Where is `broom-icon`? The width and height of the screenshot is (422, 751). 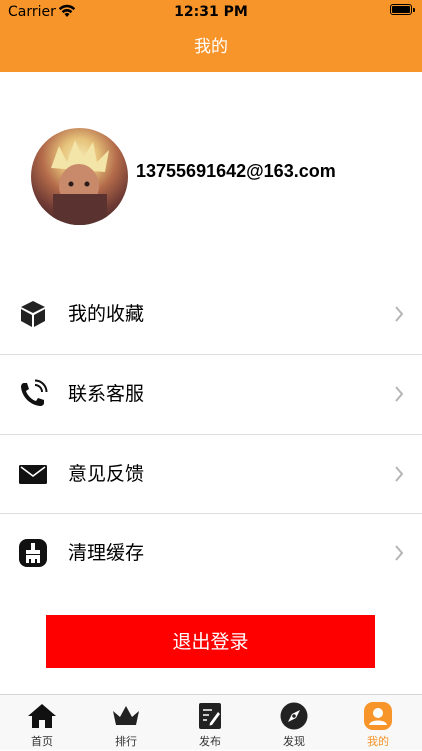
broom-icon is located at coordinates (33, 553).